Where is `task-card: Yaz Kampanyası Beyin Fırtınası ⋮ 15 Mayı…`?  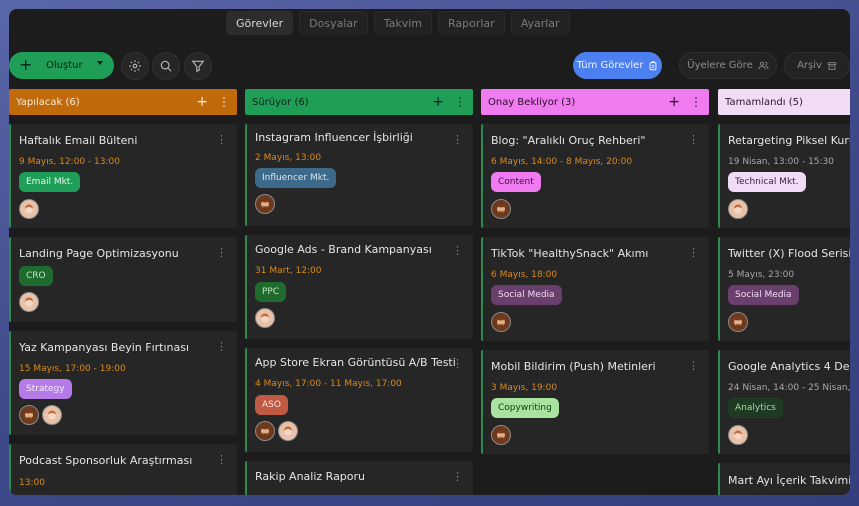
task-card: Yaz Kampanyası Beyin Fırtınası ⋮ 15 Mayı… is located at coordinates (123, 383).